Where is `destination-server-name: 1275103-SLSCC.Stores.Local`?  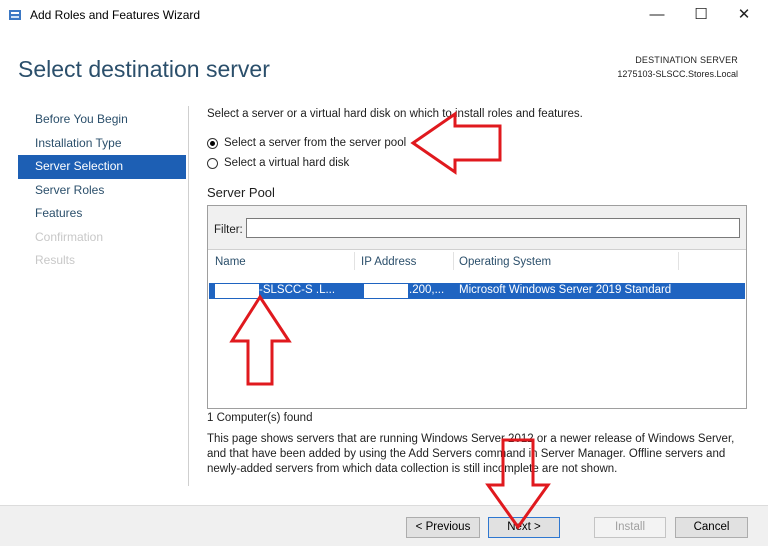
destination-server-name: 1275103-SLSCC.Stores.Local is located at coordinates (677, 74).